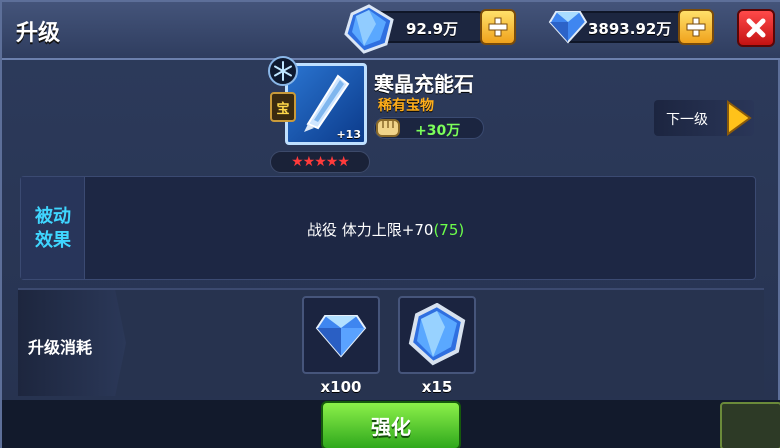 This screenshot has height=448, width=780. I want to click on add-currency-1-button, so click(498, 27).